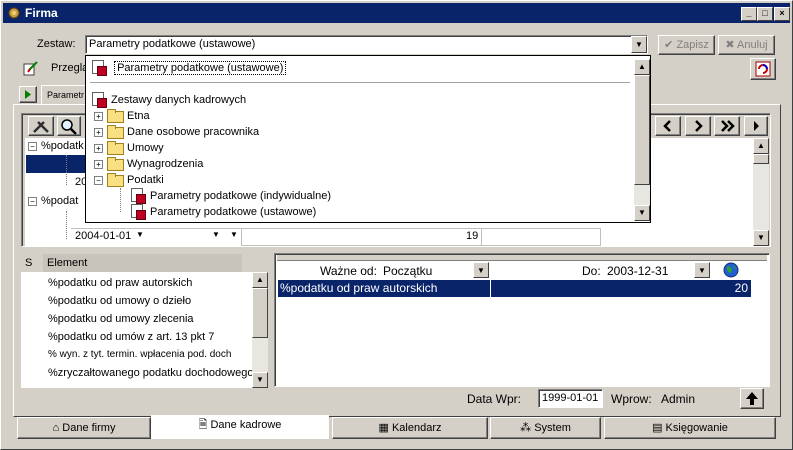 This screenshot has width=793, height=450. What do you see at coordinates (731, 270) in the screenshot?
I see `globe-icon` at bounding box center [731, 270].